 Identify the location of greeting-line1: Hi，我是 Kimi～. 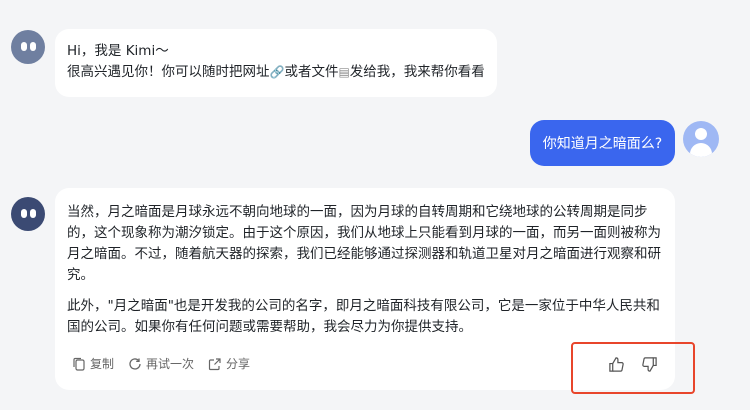
(118, 51).